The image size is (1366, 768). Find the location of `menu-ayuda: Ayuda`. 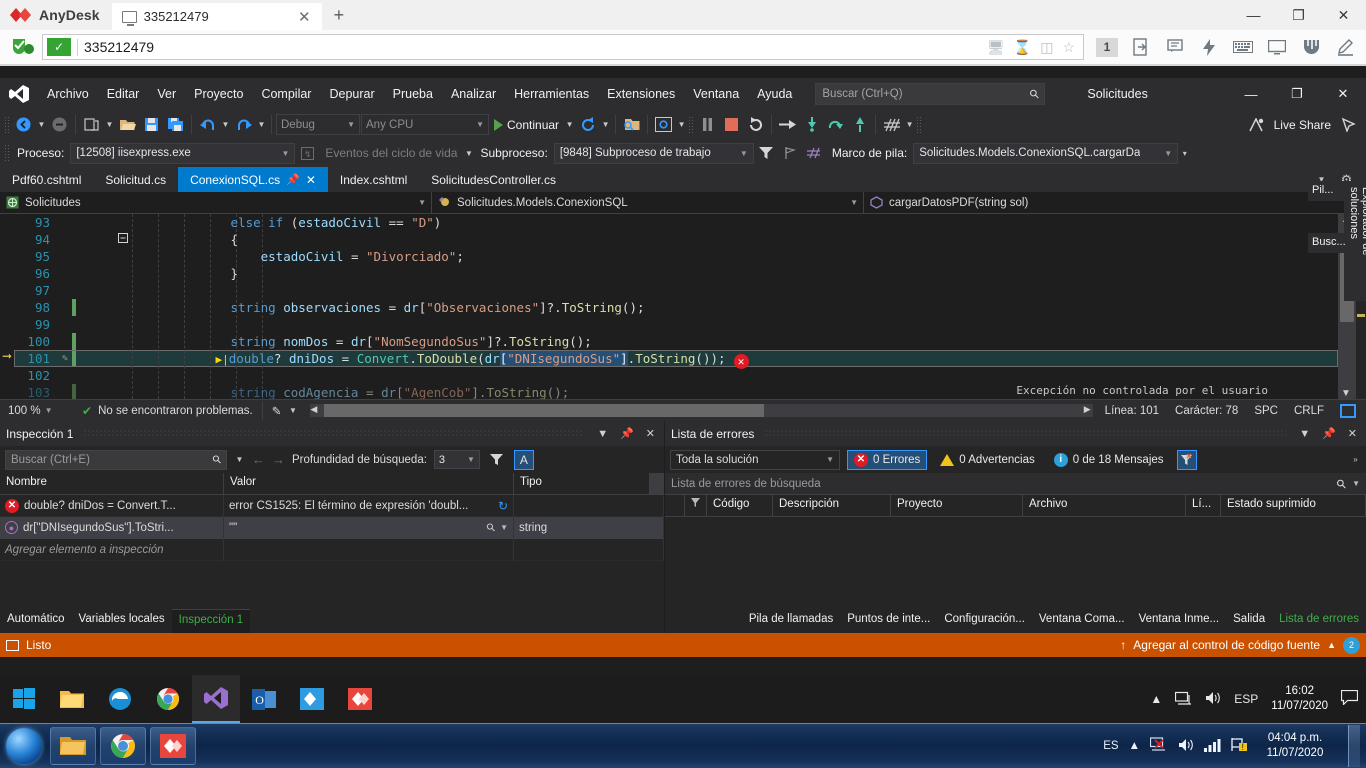

menu-ayuda: Ayuda is located at coordinates (774, 94).